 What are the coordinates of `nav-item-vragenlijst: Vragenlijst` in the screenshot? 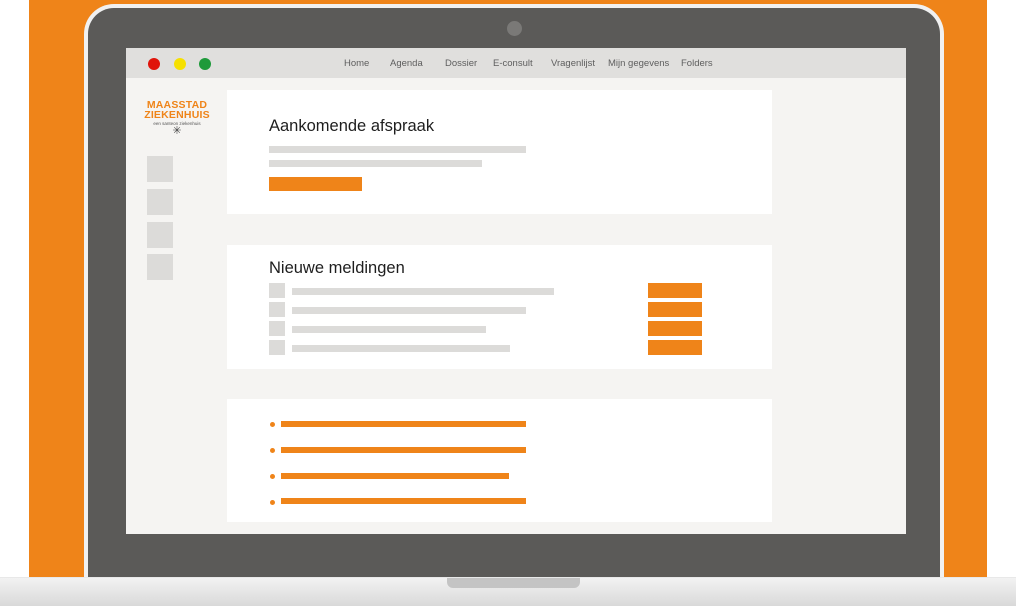 It's located at (573, 63).